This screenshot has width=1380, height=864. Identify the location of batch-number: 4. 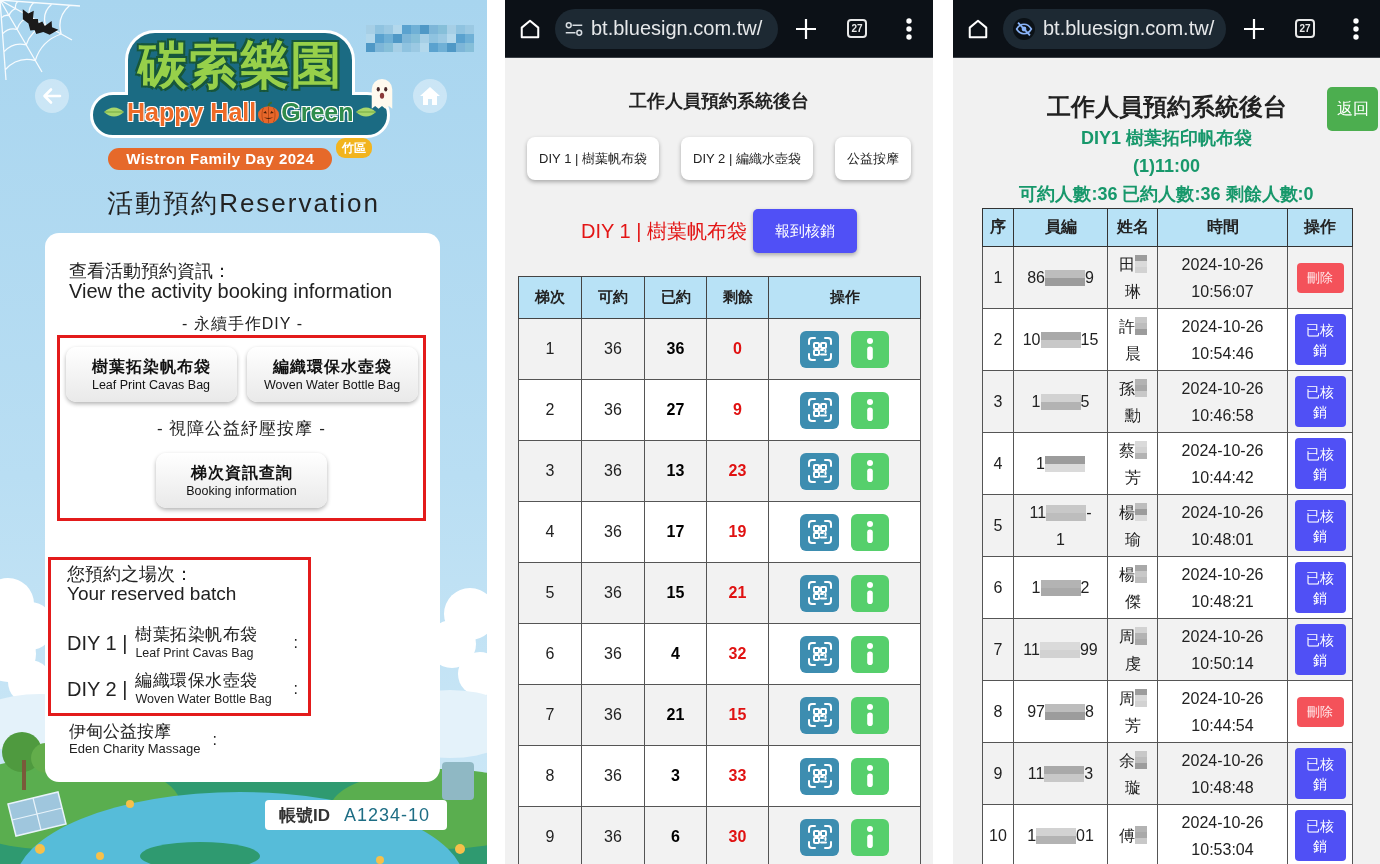
(550, 532).